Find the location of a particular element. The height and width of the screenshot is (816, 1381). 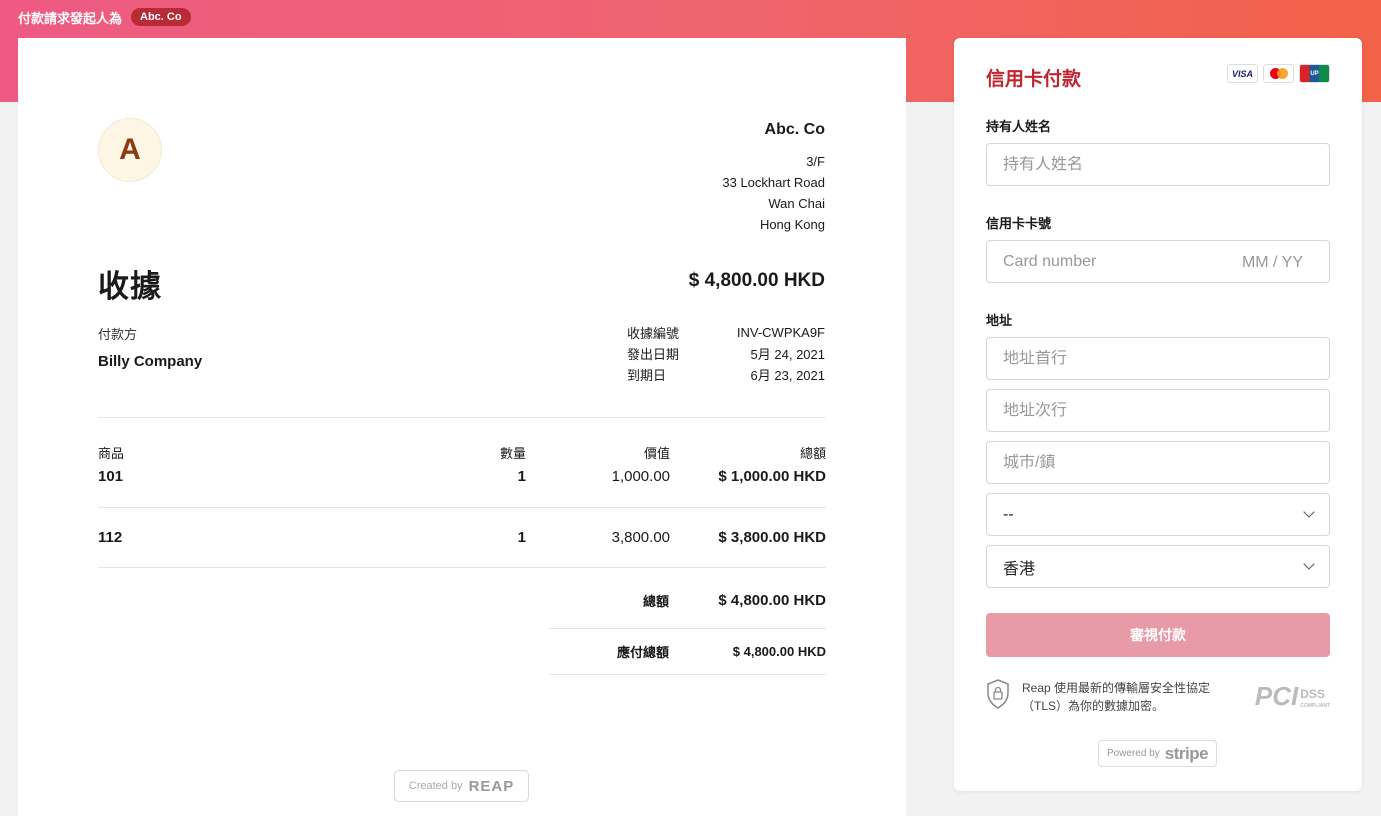

region-value: -- is located at coordinates (1008, 514).